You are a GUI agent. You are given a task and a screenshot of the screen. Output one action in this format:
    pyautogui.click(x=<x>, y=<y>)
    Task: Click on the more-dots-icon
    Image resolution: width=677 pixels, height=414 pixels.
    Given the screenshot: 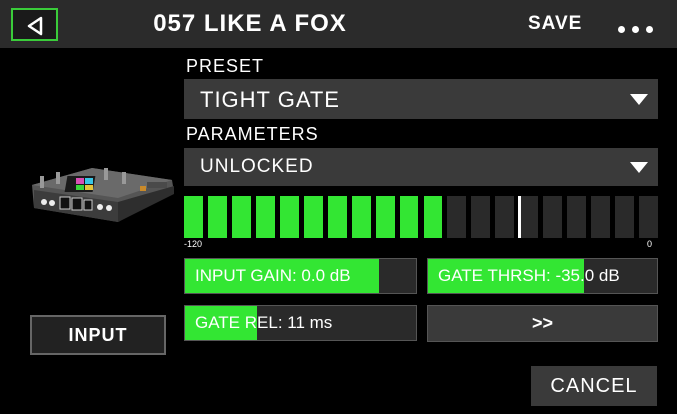 What is the action you would take?
    pyautogui.click(x=638, y=31)
    